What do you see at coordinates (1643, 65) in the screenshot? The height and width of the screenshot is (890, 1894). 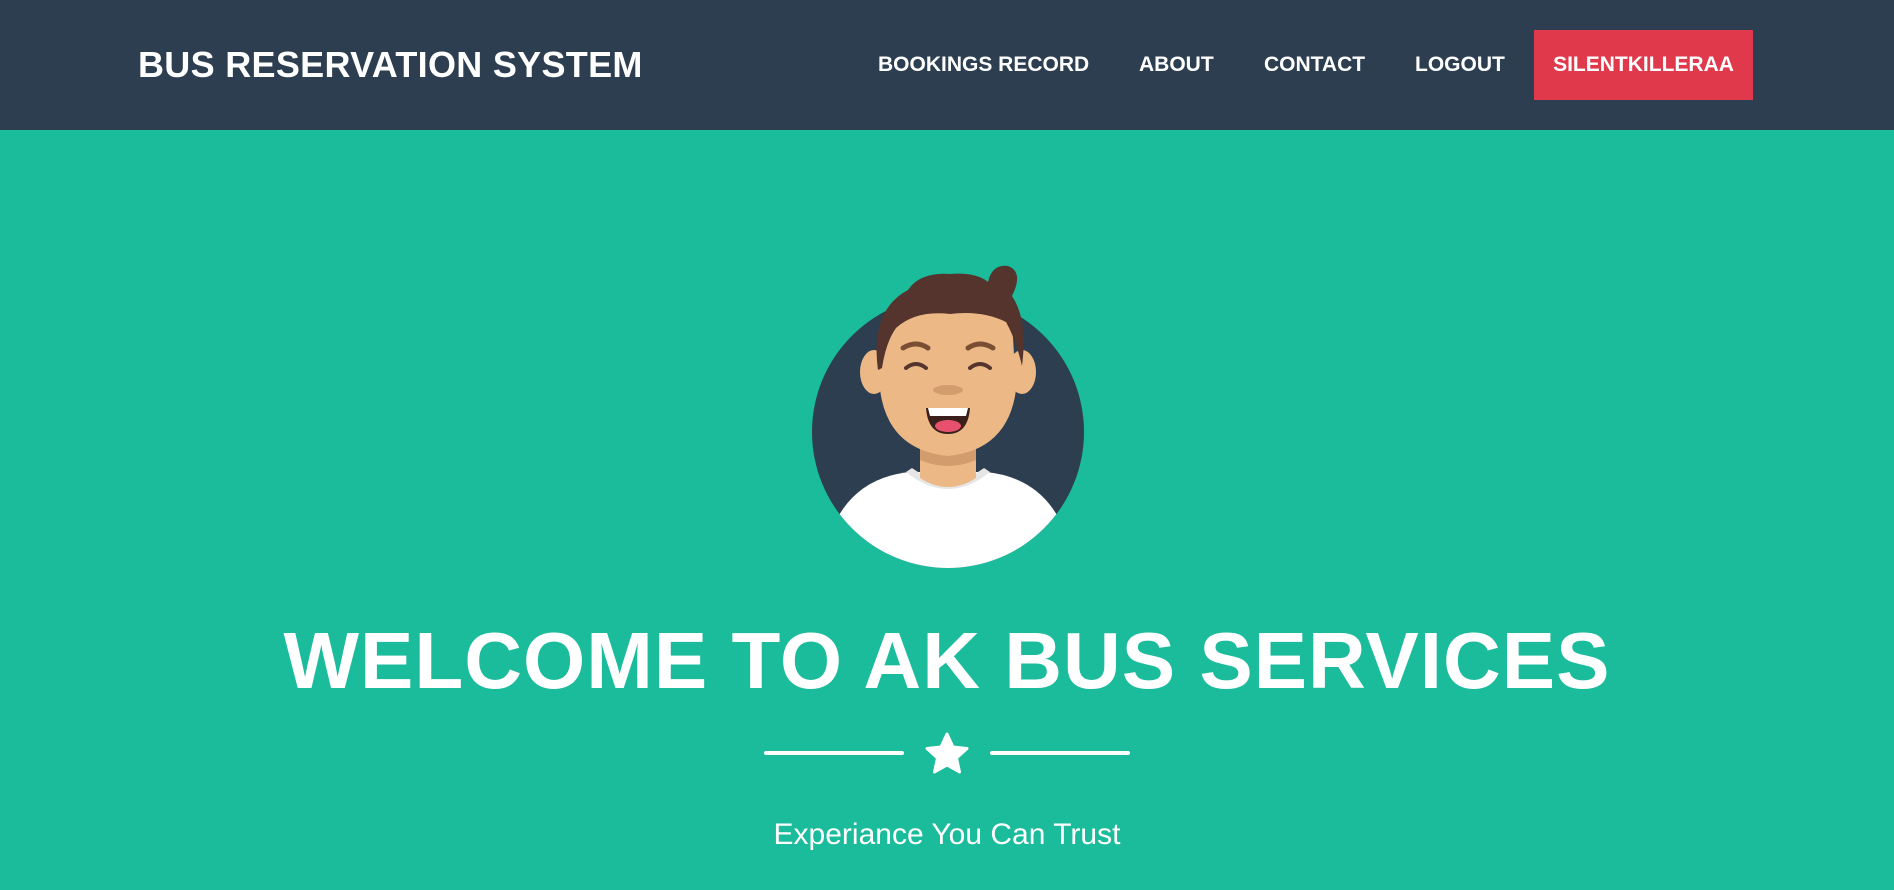 I see `user-account-button: SILENTKILLERAA` at bounding box center [1643, 65].